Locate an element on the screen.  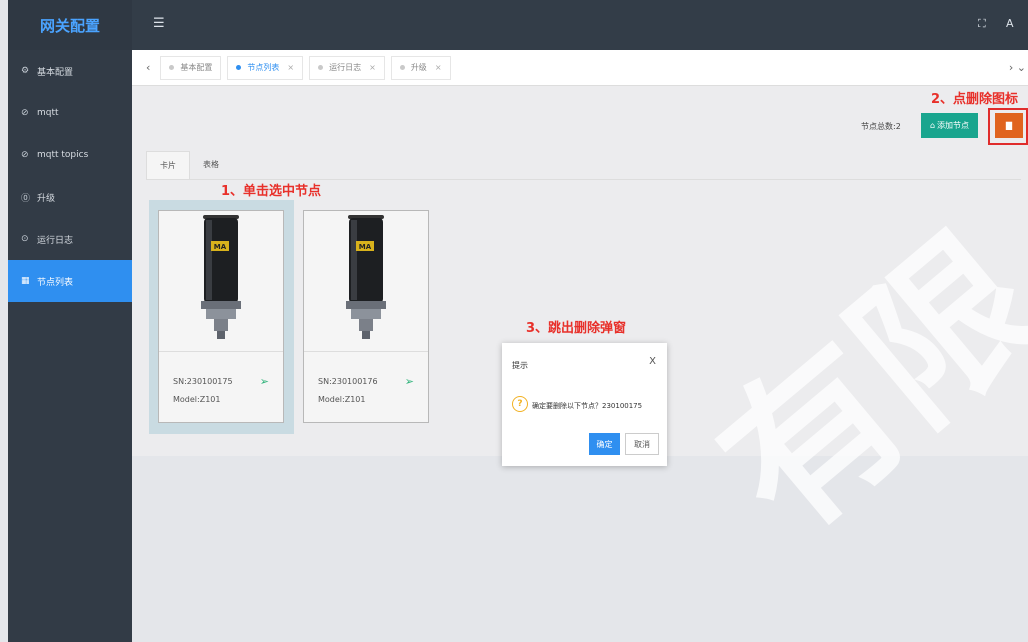
card-footer: SN:230100176 Model:Z101 ➢ is located at coordinates (366, 387).